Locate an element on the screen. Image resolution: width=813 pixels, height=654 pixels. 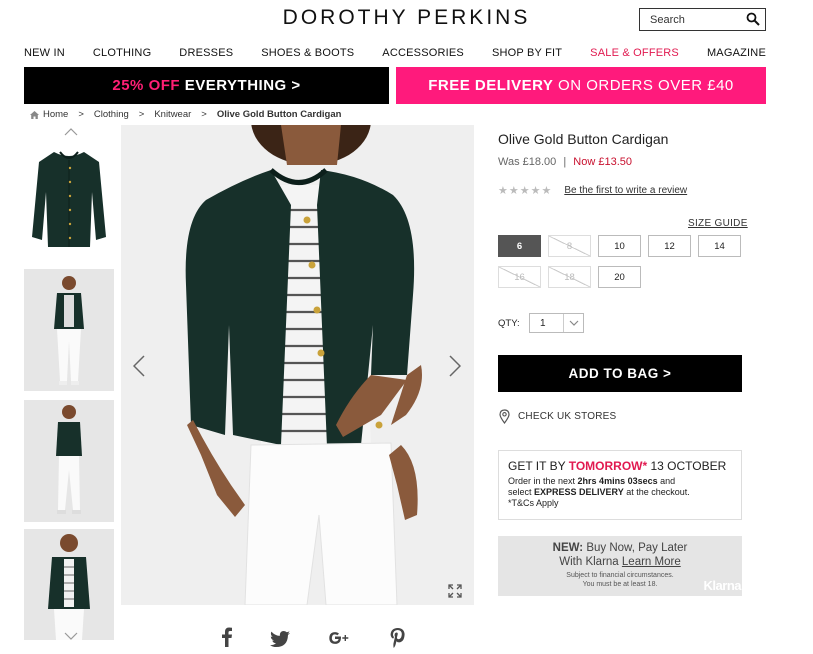
rating-stars-icon: ★★★★★ is located at coordinates (525, 191).